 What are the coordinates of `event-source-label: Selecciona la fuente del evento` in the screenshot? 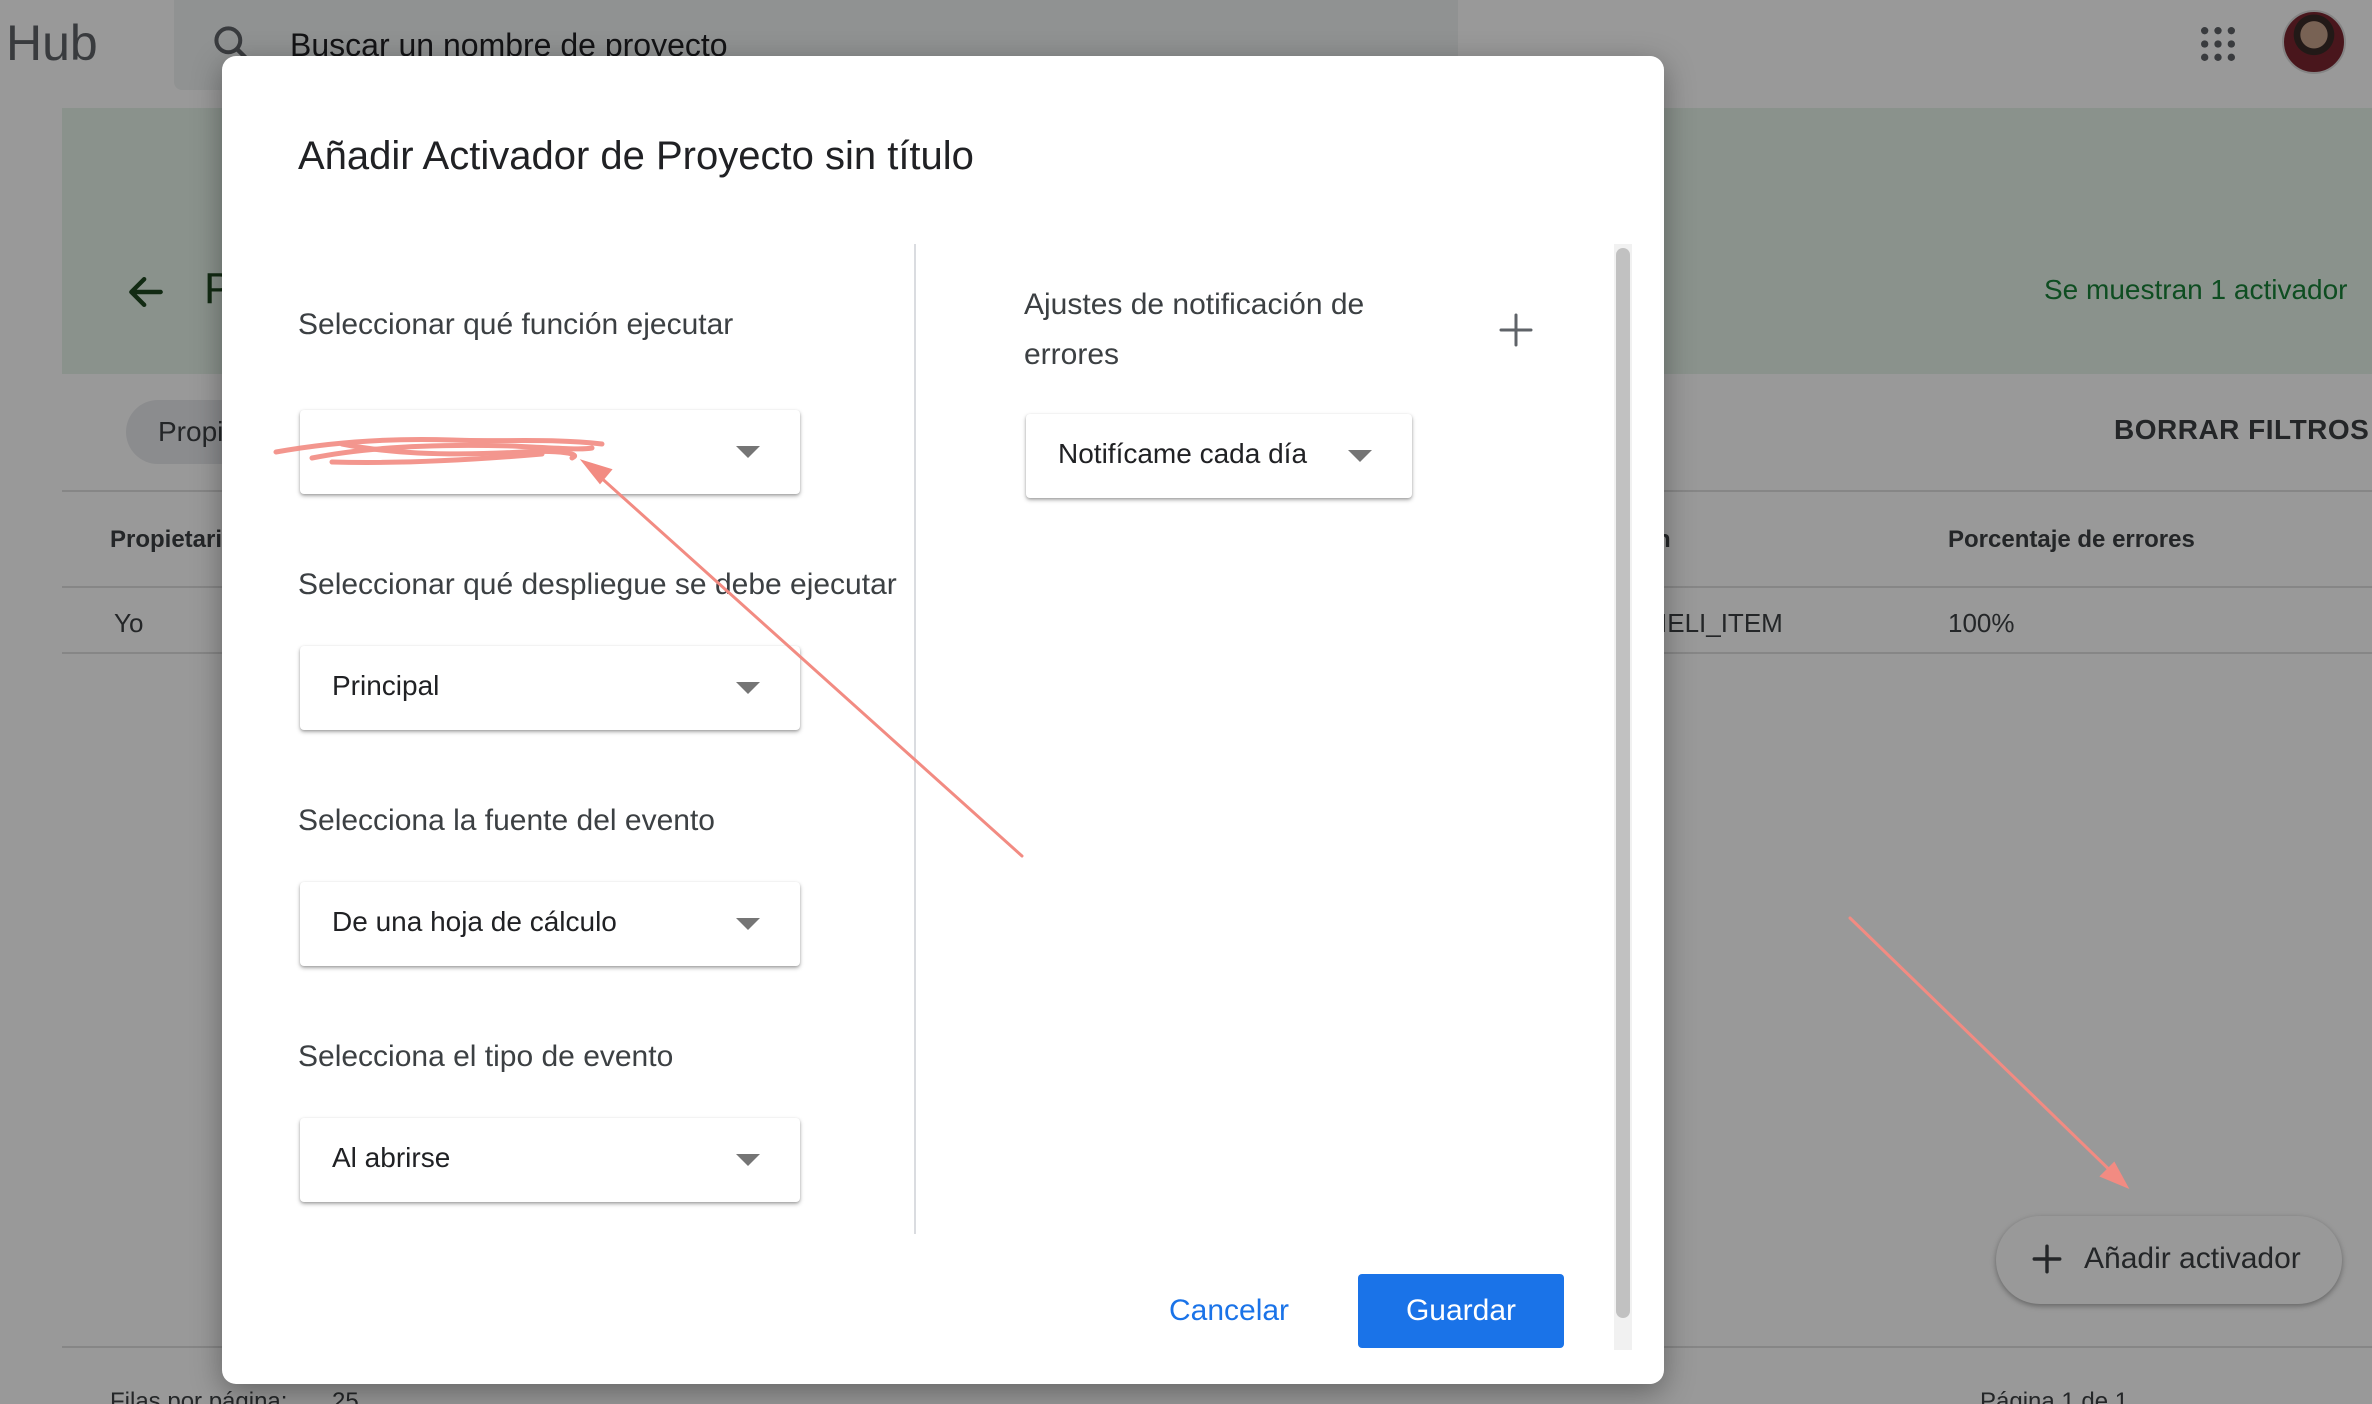 It's located at (506, 820).